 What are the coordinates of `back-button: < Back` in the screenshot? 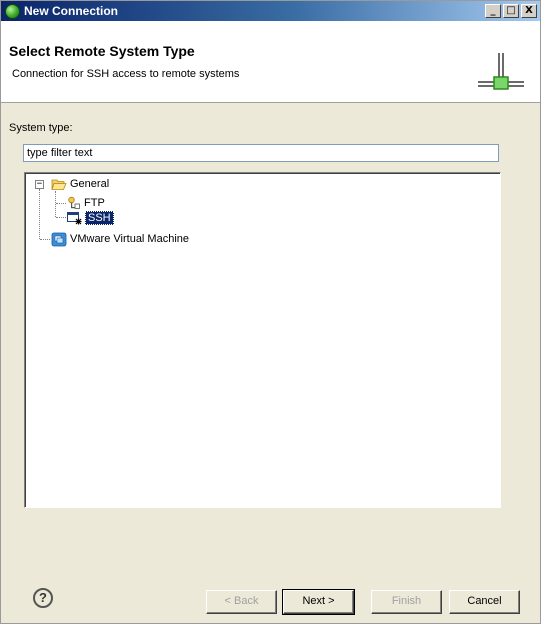 It's located at (241, 602).